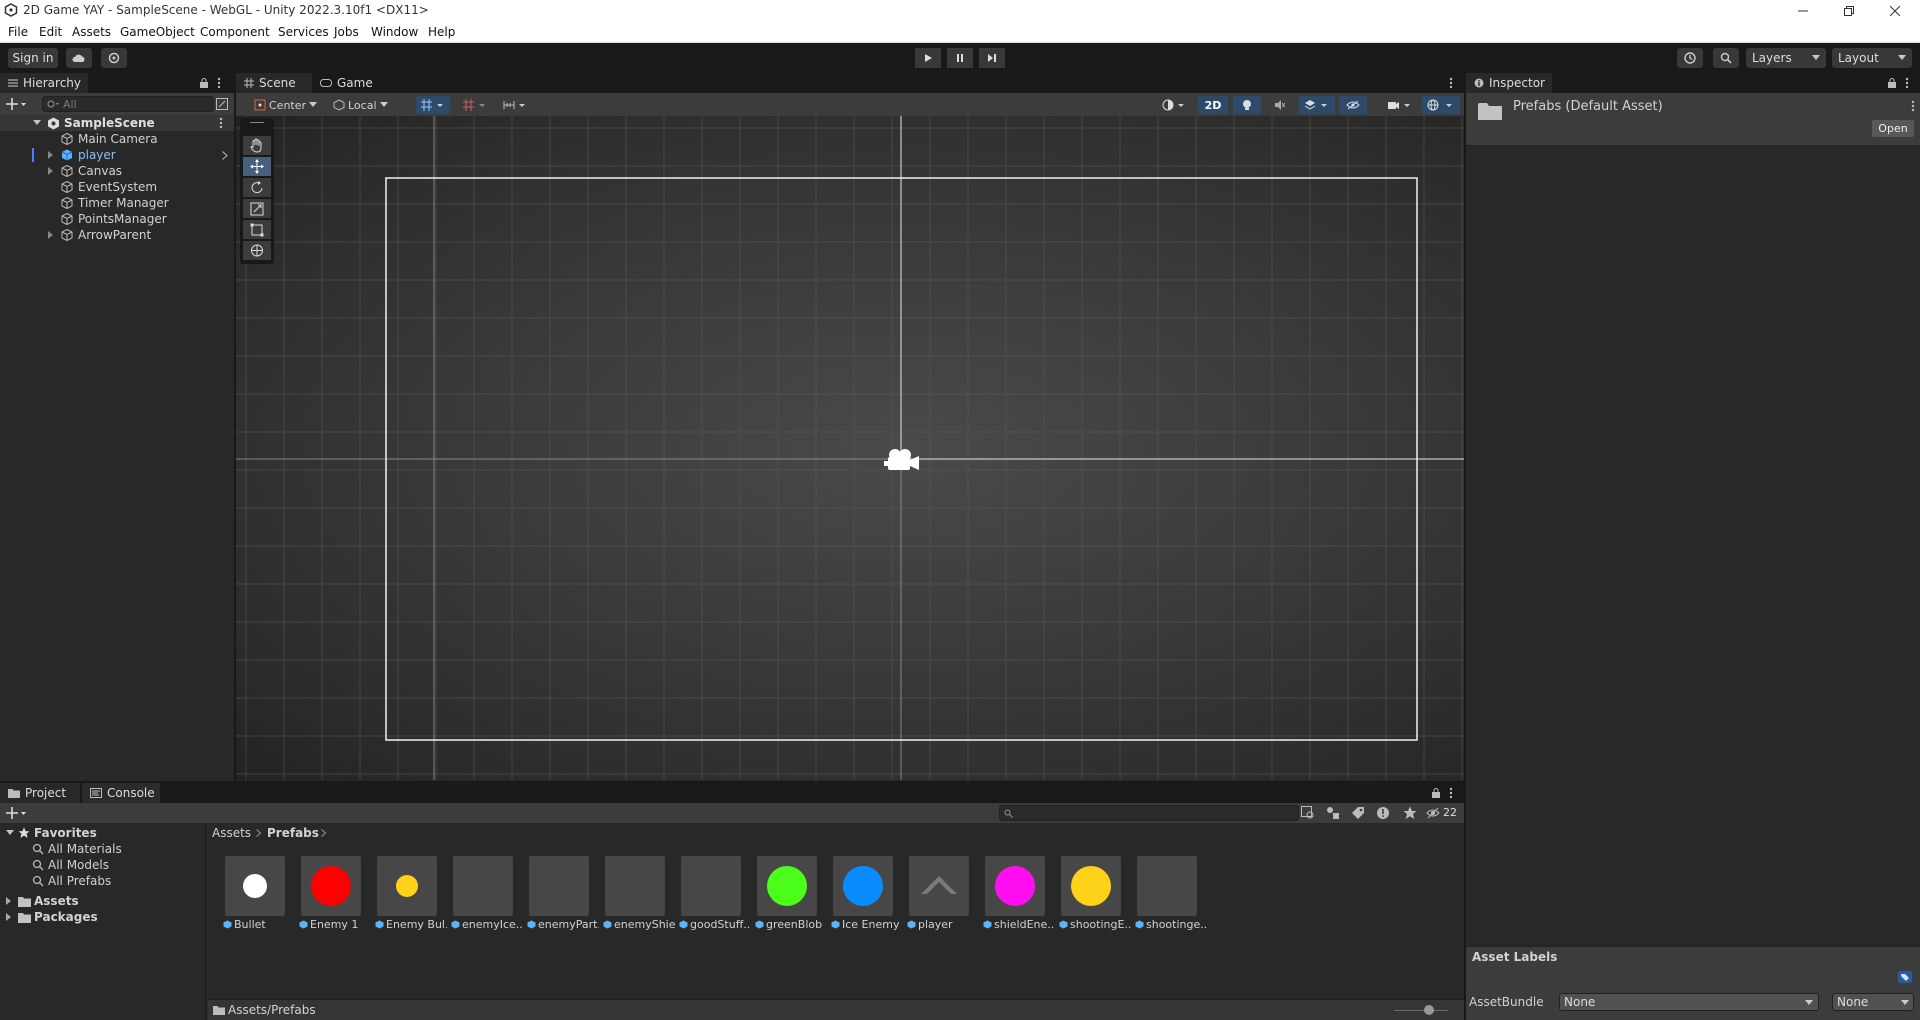  Describe the element at coordinates (257, 229) in the screenshot. I see `rect-tool-button` at that location.